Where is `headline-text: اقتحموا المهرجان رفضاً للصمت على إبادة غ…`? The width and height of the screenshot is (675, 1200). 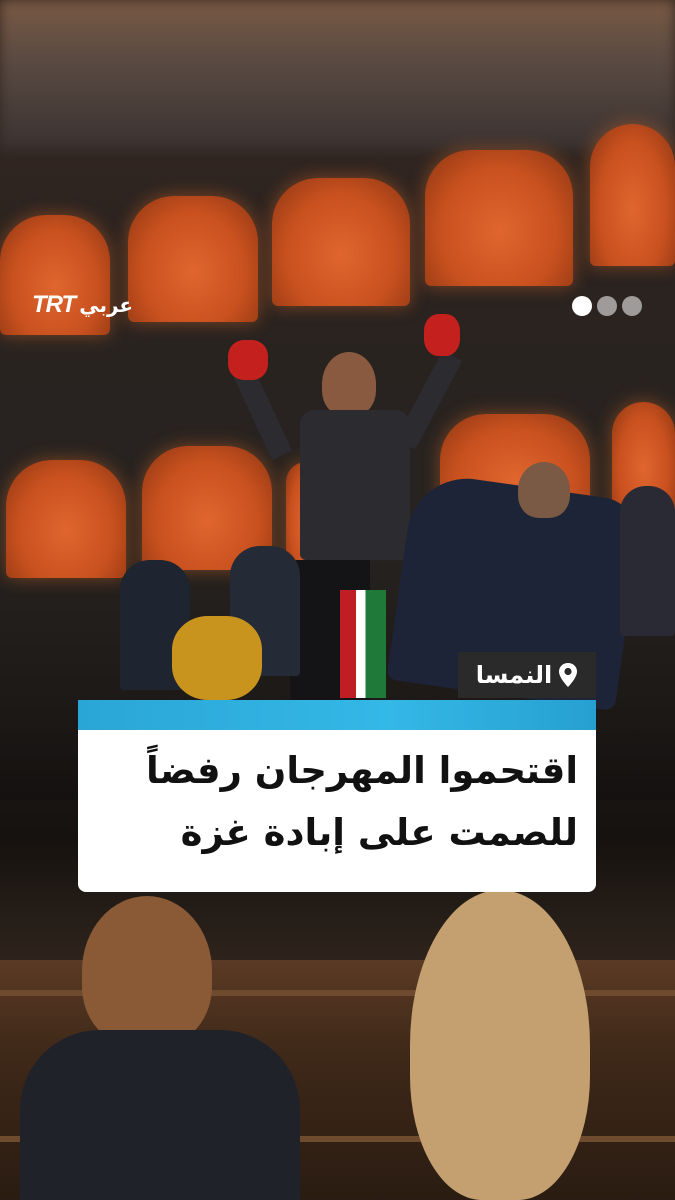
headline-text: اقتحموا المهرجان رفضاً للصمت على إبادة غ… is located at coordinates (333, 802).